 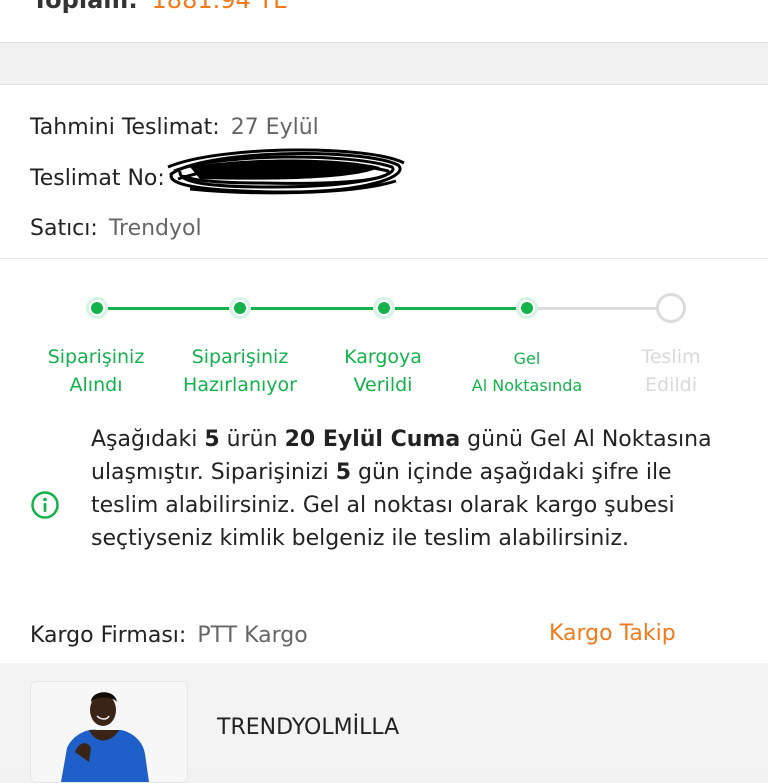 I want to click on step-dot-delivered, so click(x=671, y=308).